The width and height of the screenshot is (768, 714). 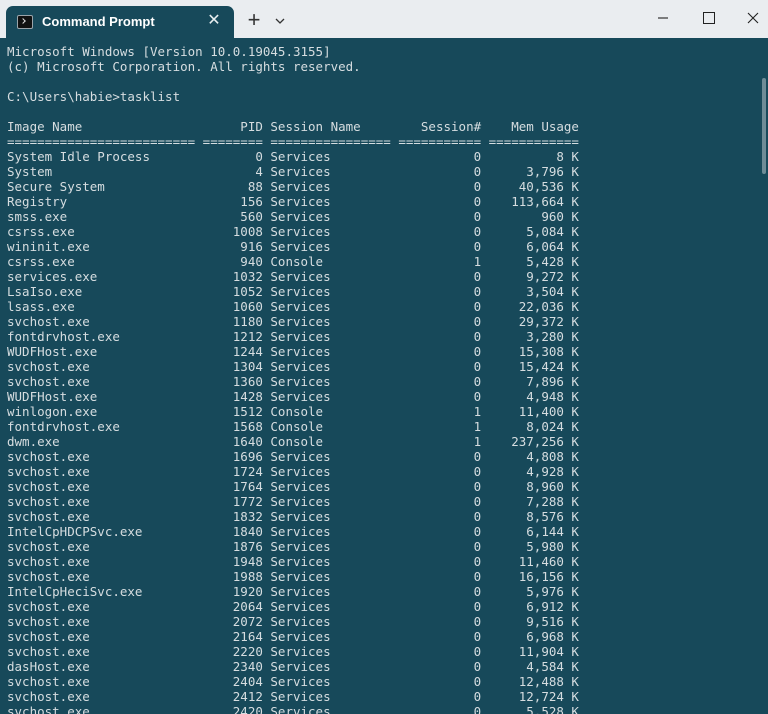 What do you see at coordinates (293, 441) in the screenshot?
I see `table-row: dwm.exe 1640 Console 1 237,256 K` at bounding box center [293, 441].